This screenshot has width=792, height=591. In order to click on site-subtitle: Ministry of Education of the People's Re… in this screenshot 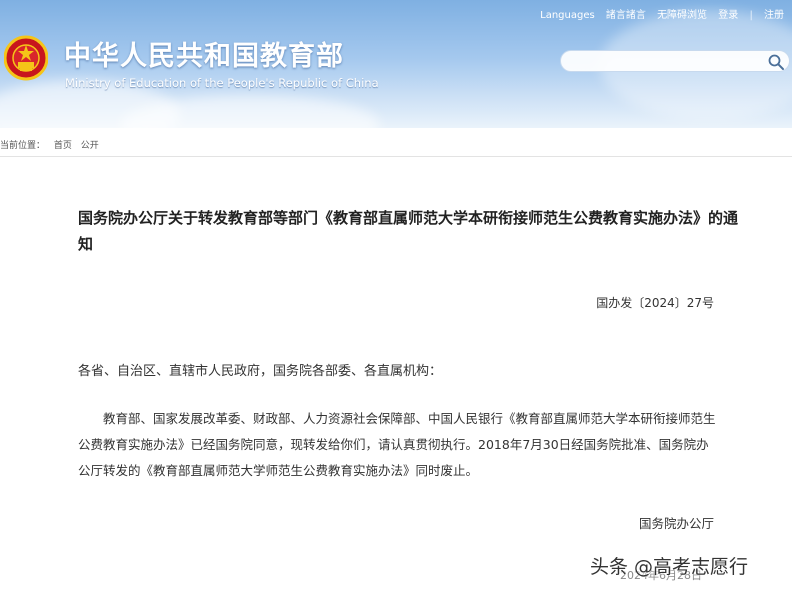, I will do `click(222, 83)`.